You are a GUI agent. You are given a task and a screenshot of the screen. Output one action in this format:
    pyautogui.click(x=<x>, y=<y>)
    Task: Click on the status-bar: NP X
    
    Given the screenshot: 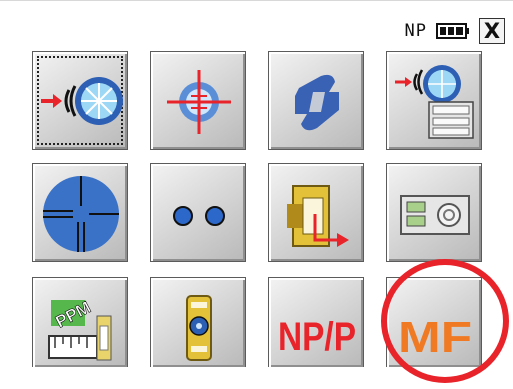 What is the action you would take?
    pyautogui.click(x=455, y=31)
    